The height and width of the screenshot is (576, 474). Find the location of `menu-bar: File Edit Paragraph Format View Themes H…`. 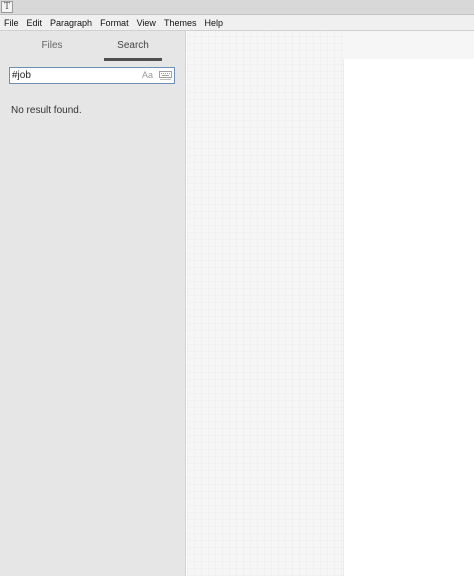

menu-bar: File Edit Paragraph Format View Themes H… is located at coordinates (237, 23).